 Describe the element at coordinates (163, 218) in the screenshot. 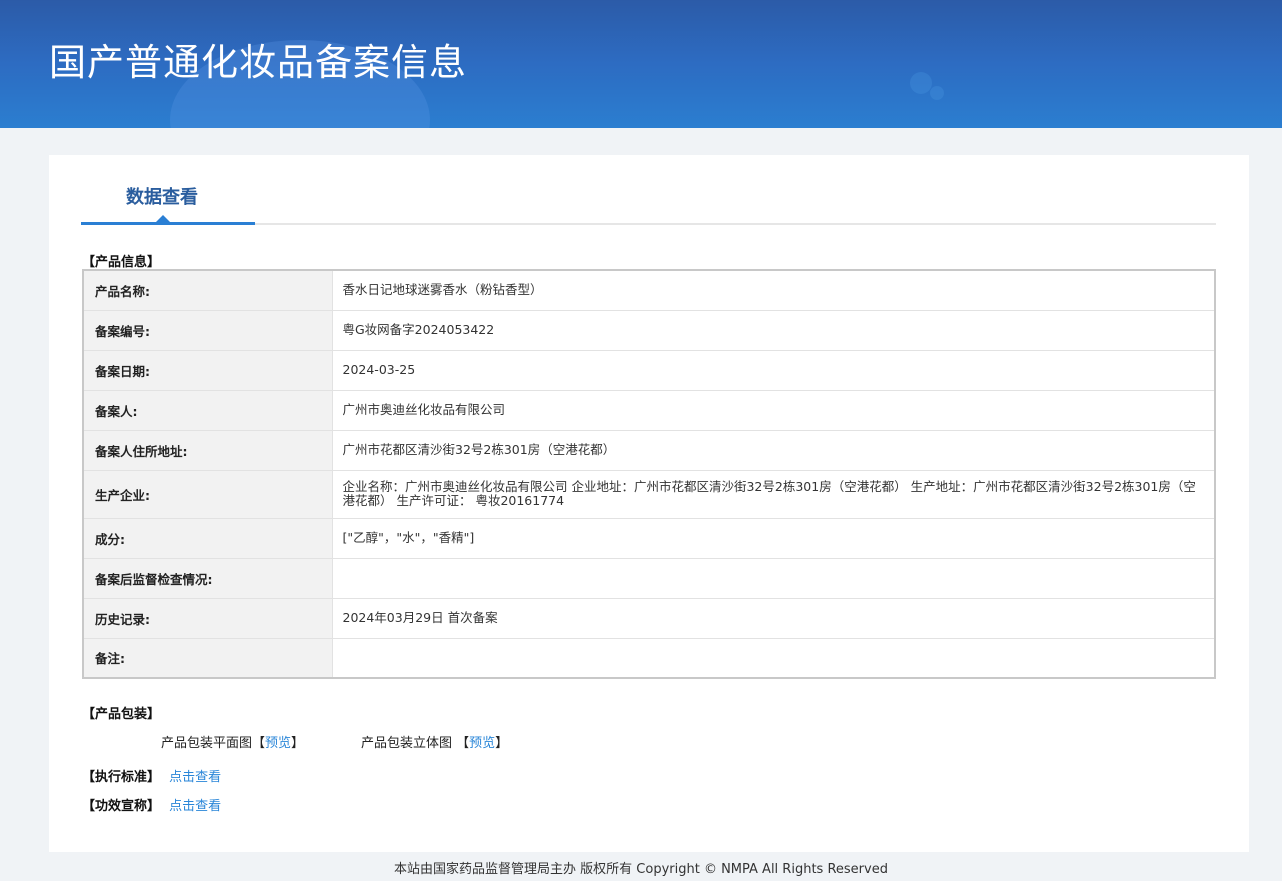

I see `tab-indicator-icon` at that location.